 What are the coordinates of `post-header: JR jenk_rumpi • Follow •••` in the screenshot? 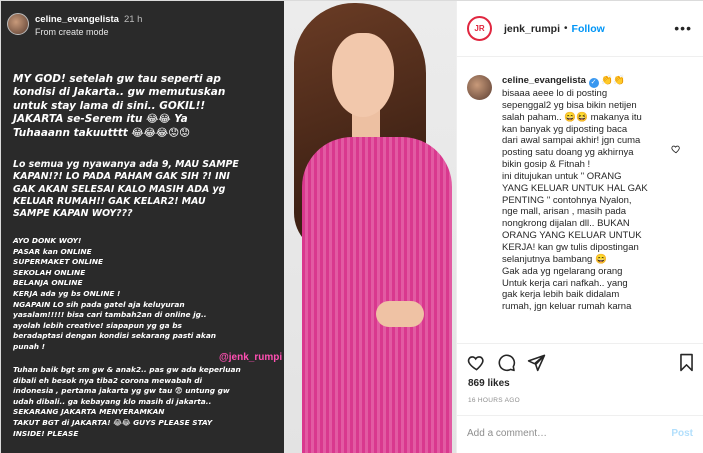 It's located at (580, 29).